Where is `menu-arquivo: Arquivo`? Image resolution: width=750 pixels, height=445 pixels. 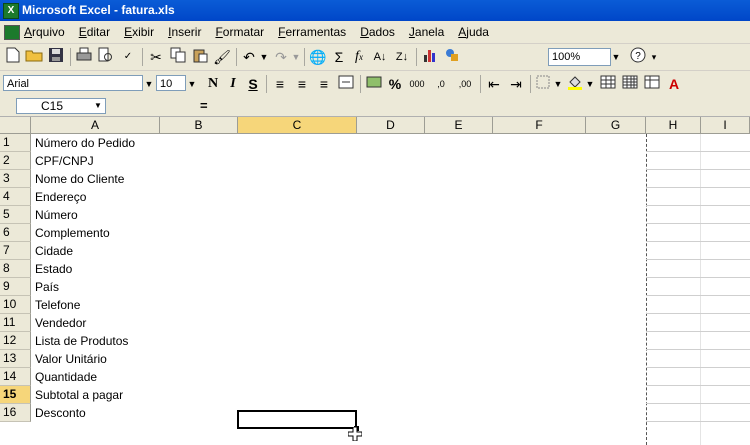
menu-arquivo: Arquivo is located at coordinates (44, 32).